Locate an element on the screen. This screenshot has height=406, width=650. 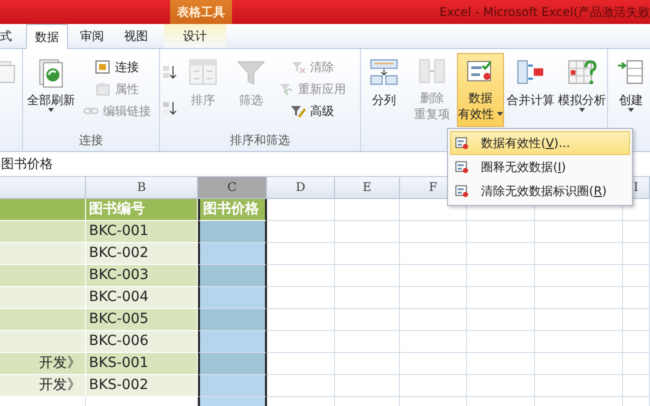
group-label: 连接 is located at coordinates (91, 140).